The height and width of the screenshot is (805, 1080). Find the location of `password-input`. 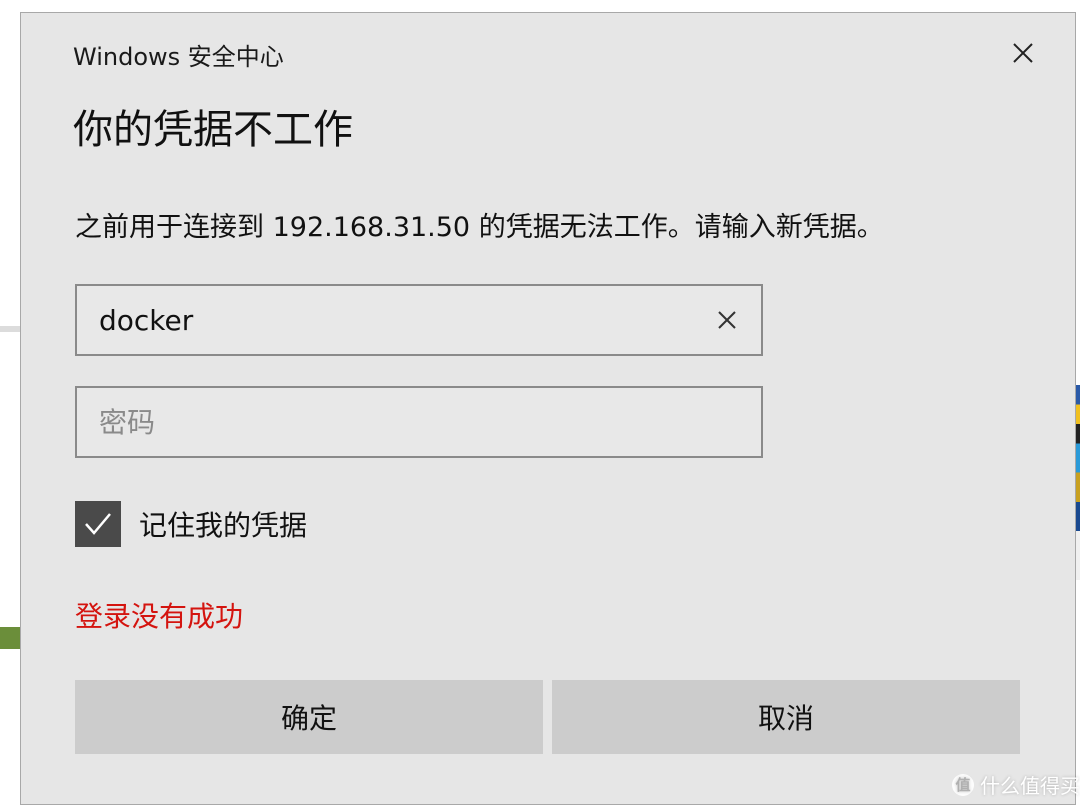

password-input is located at coordinates (419, 422).